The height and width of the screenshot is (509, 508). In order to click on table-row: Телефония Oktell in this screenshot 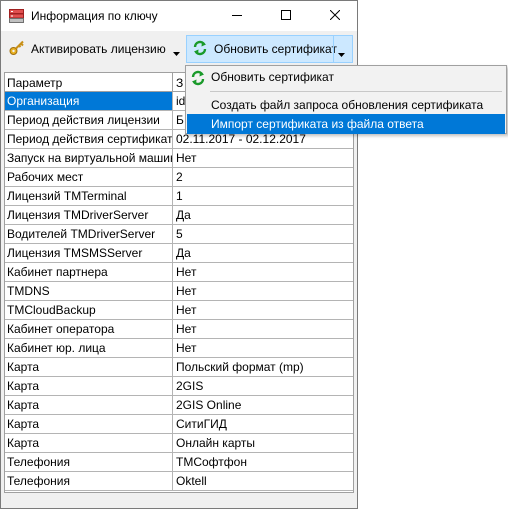, I will do `click(179, 481)`.